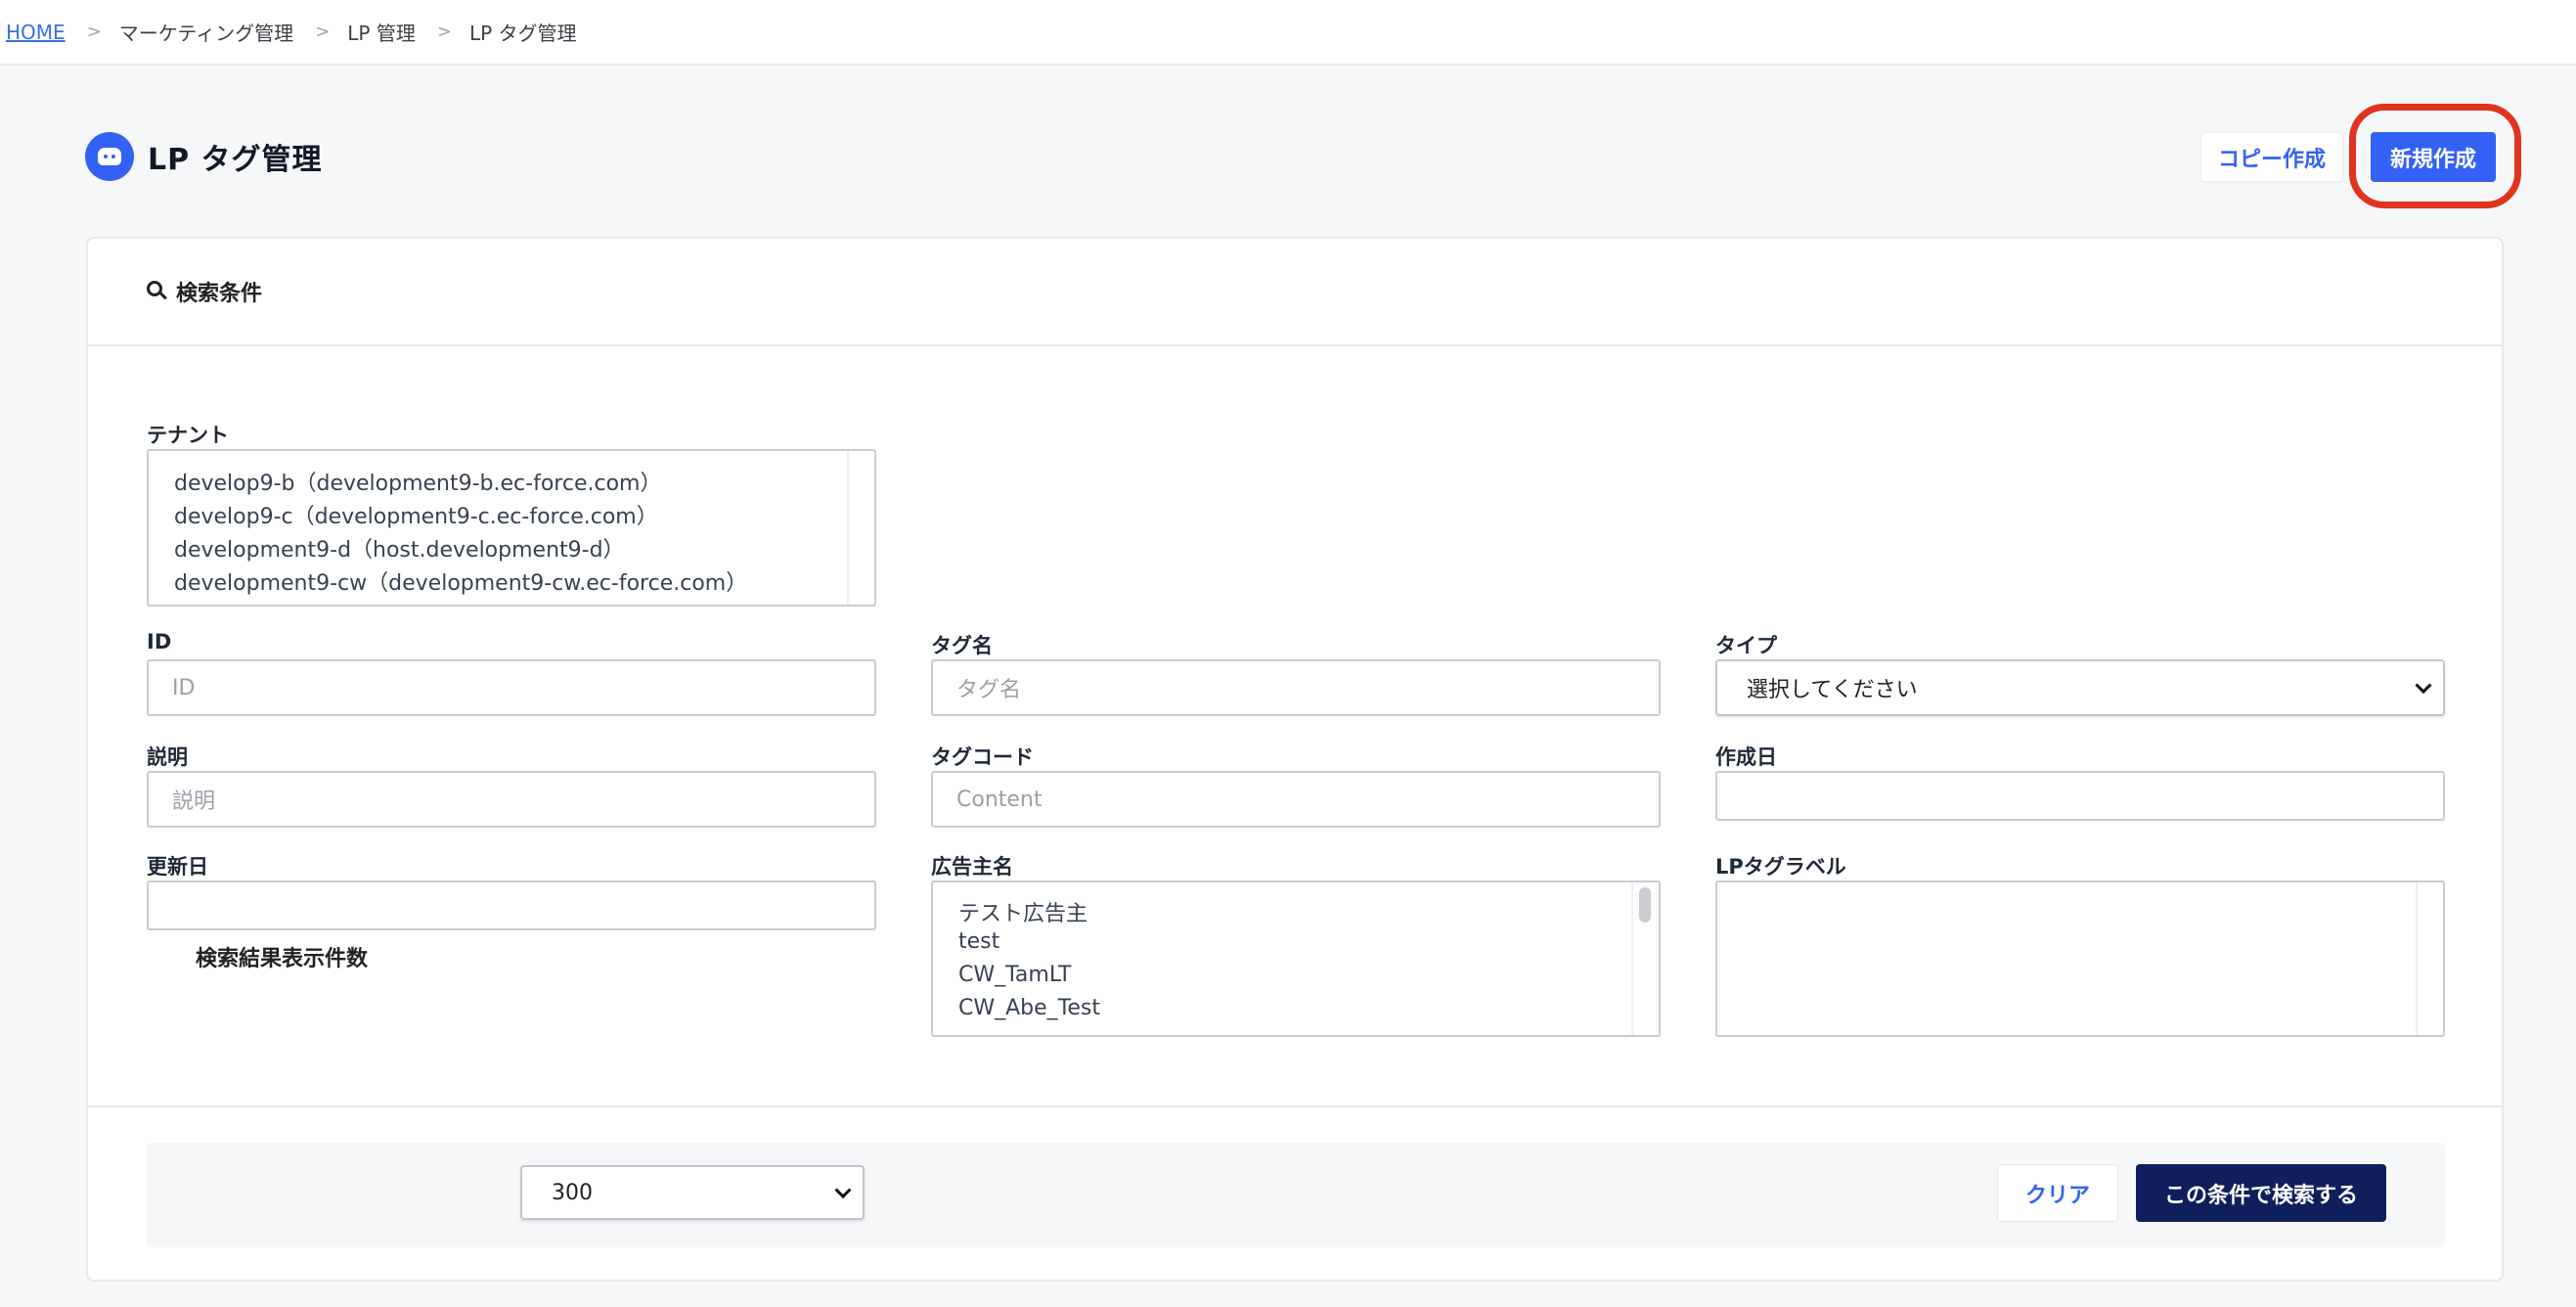 This screenshot has width=2576, height=1307. I want to click on page-header: LP タグ管理, so click(204, 156).